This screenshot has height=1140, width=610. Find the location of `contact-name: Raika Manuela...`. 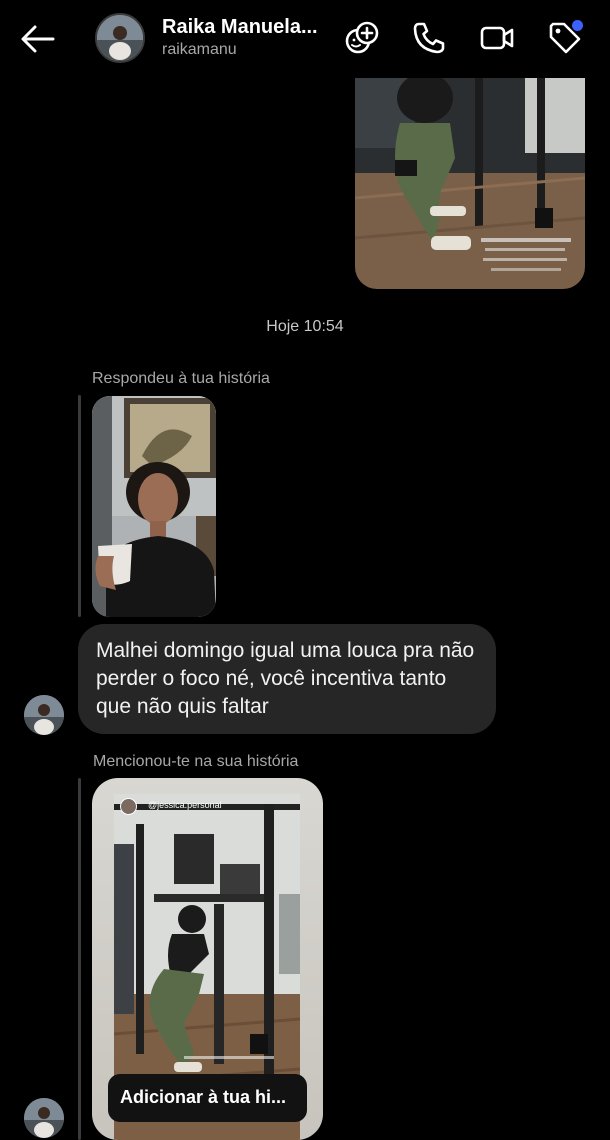

contact-name: Raika Manuela... is located at coordinates (240, 27).